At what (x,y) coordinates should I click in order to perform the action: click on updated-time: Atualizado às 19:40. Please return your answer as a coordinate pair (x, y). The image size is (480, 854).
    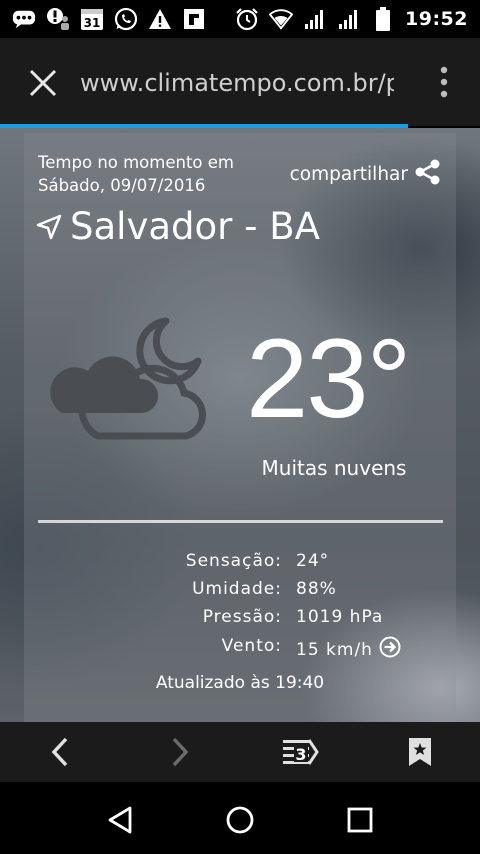
    Looking at the image, I should click on (240, 683).